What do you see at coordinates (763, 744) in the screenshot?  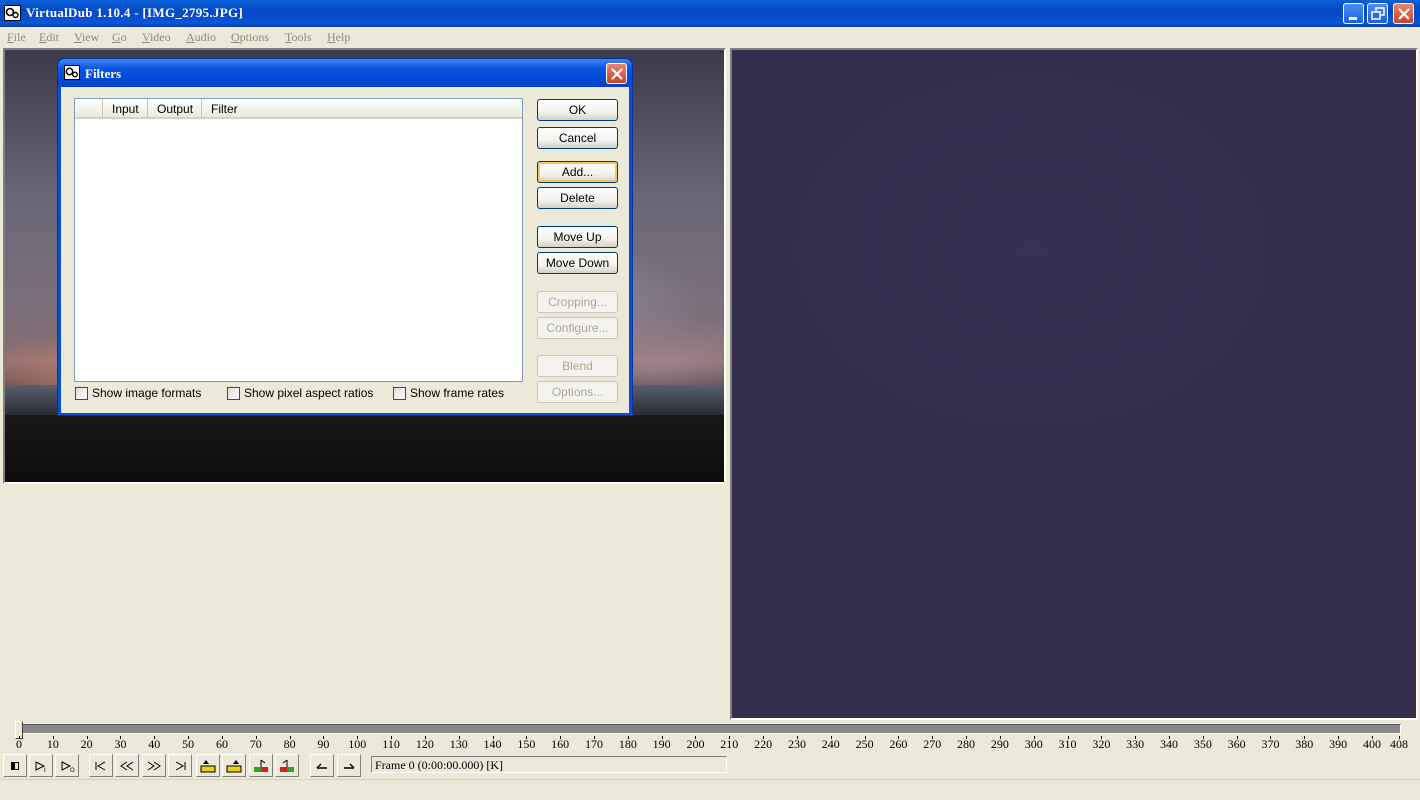 I see `timeline-tick-label: 220` at bounding box center [763, 744].